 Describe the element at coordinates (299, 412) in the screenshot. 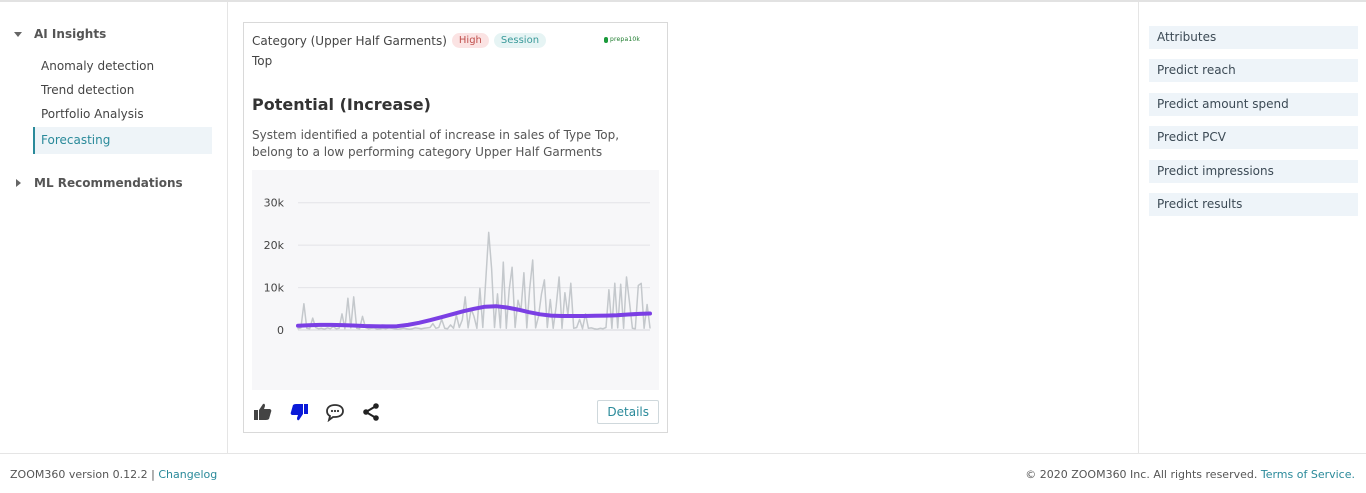

I see `thumbs-down-icon` at that location.